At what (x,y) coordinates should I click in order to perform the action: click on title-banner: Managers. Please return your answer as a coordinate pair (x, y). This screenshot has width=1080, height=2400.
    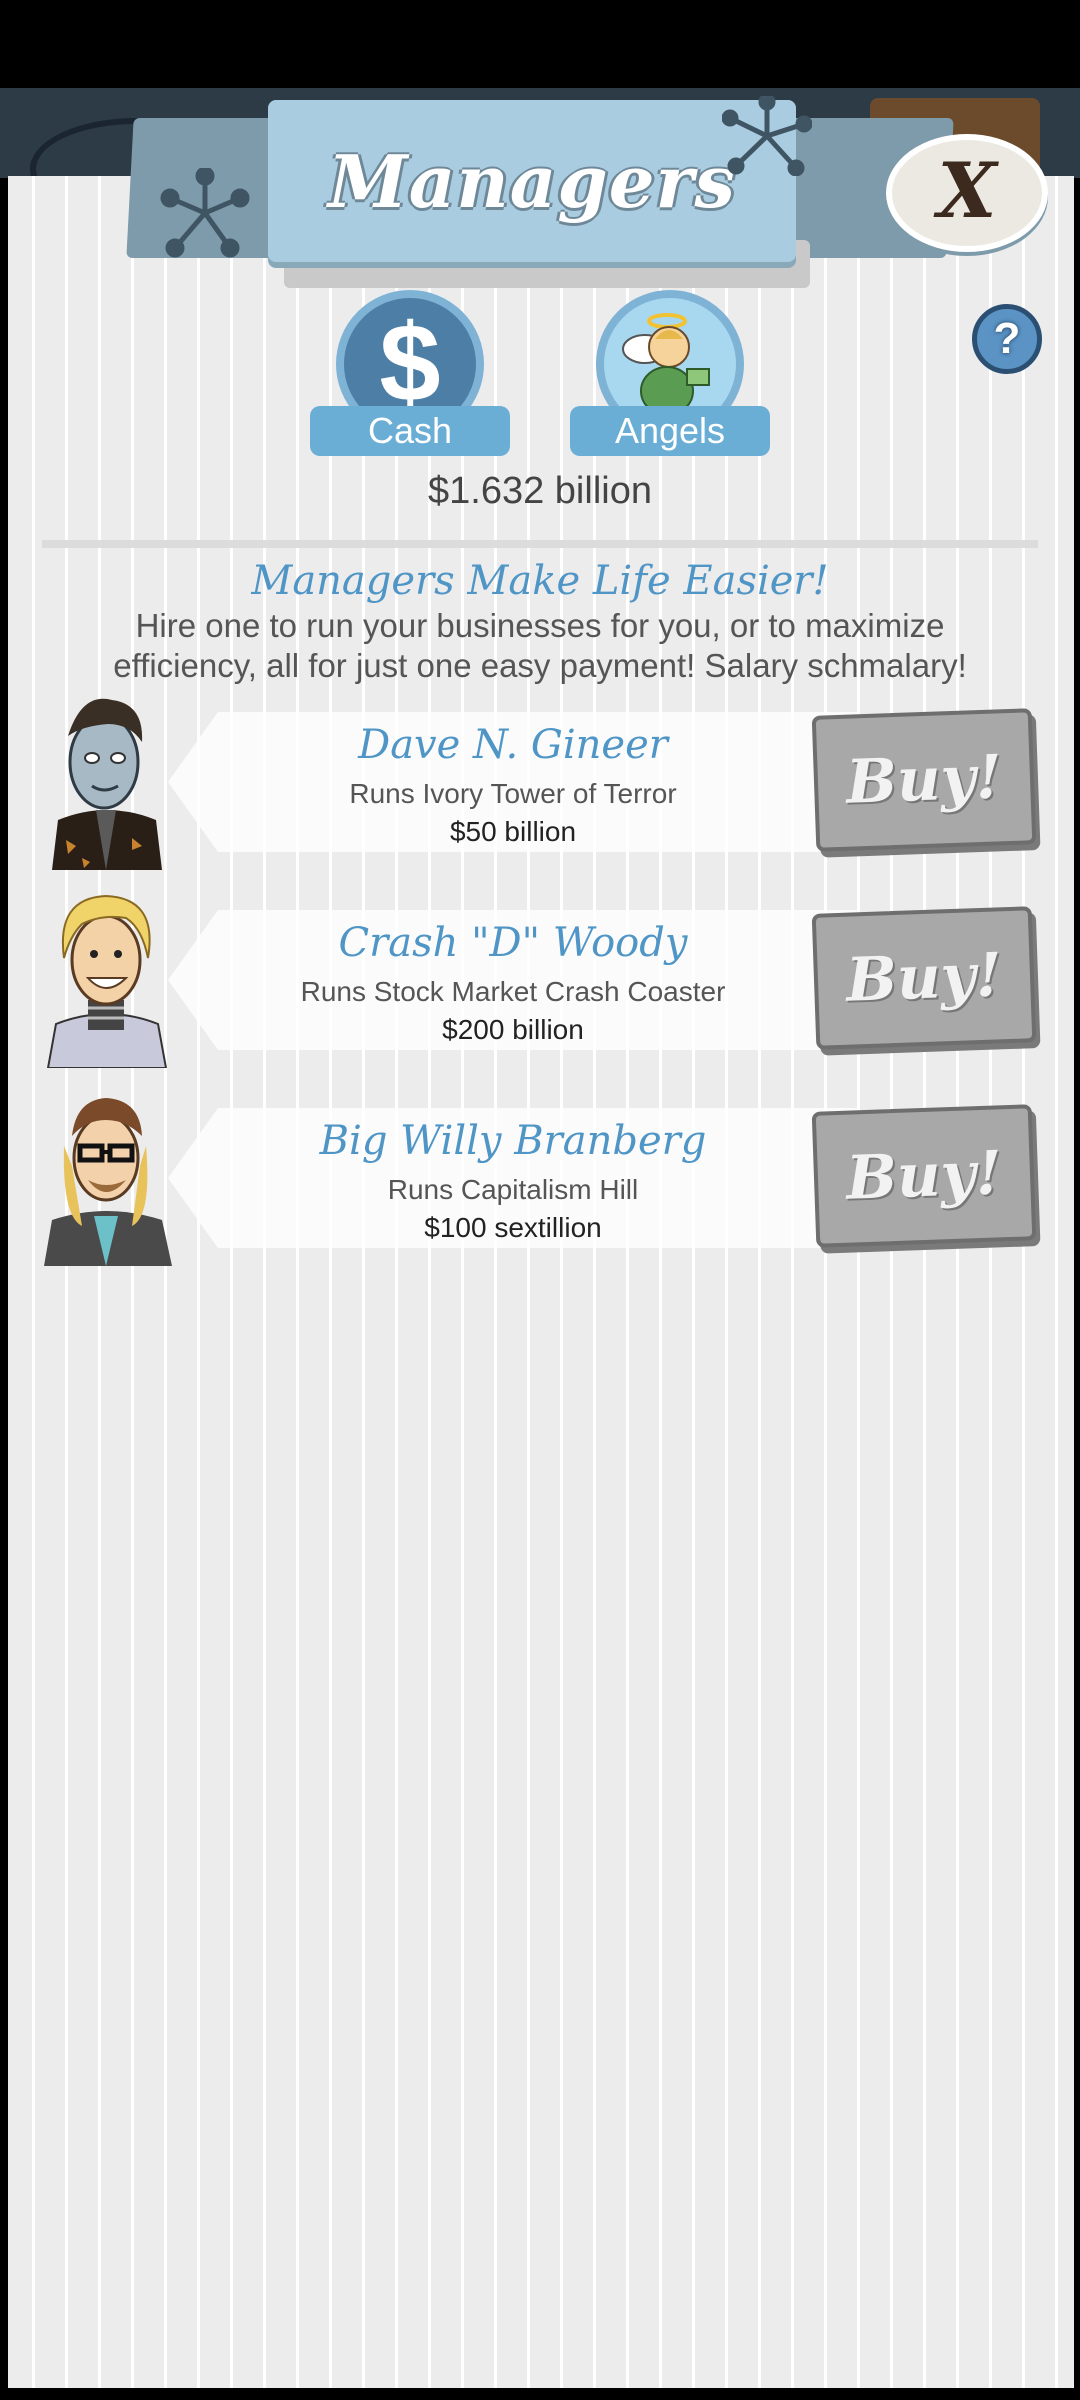
    Looking at the image, I should click on (532, 181).